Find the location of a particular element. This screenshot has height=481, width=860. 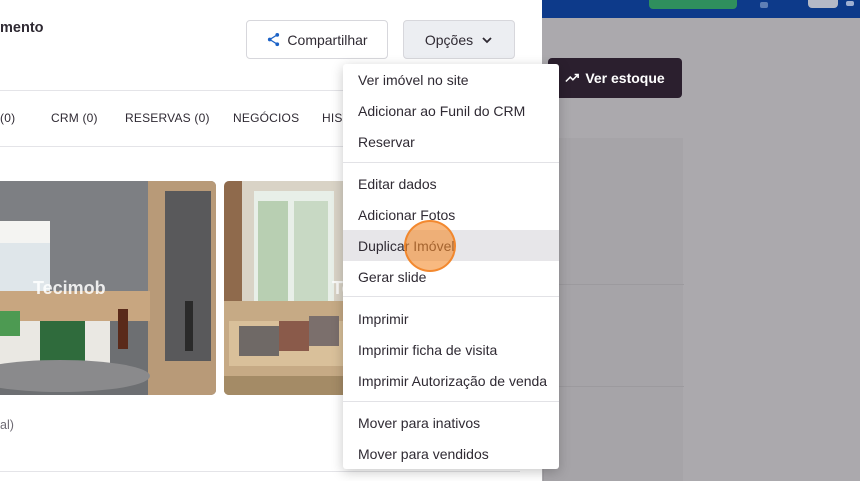

menu-item-add-to-crm-funnel: Adicionar ao Funil do CRM is located at coordinates (451, 110).